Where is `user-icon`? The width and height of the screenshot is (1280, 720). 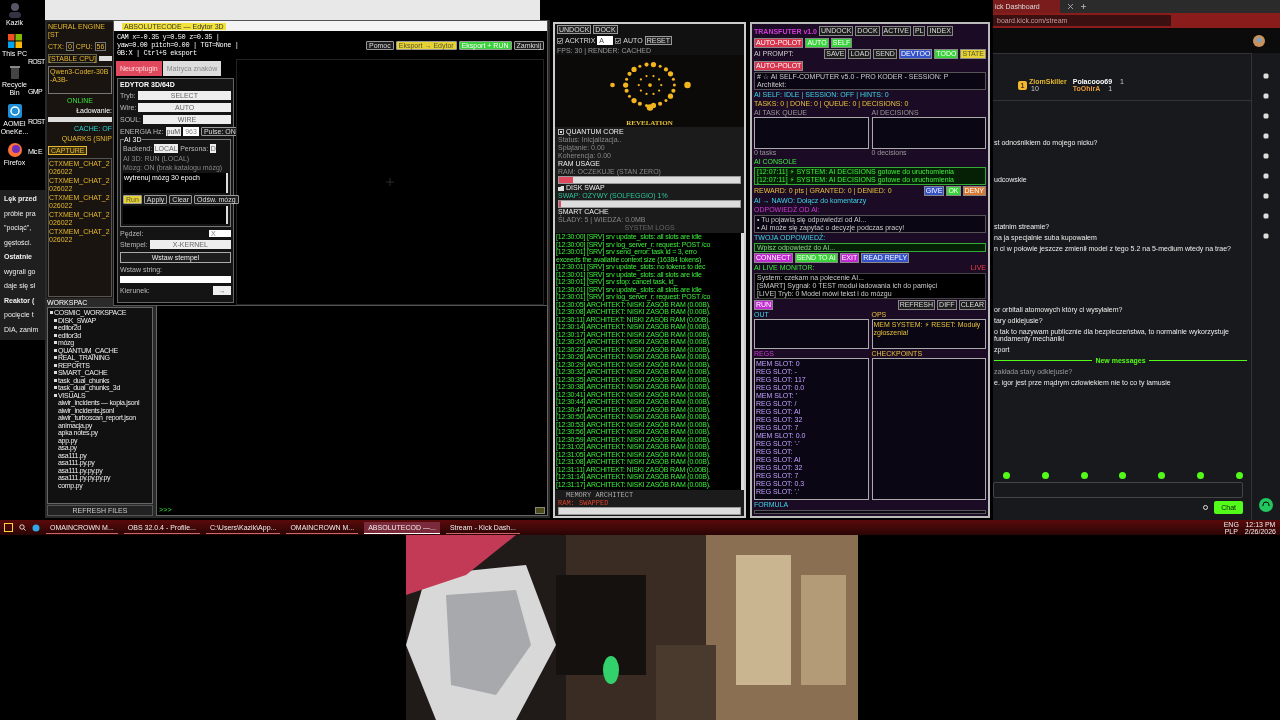 user-icon is located at coordinates (14, 10).